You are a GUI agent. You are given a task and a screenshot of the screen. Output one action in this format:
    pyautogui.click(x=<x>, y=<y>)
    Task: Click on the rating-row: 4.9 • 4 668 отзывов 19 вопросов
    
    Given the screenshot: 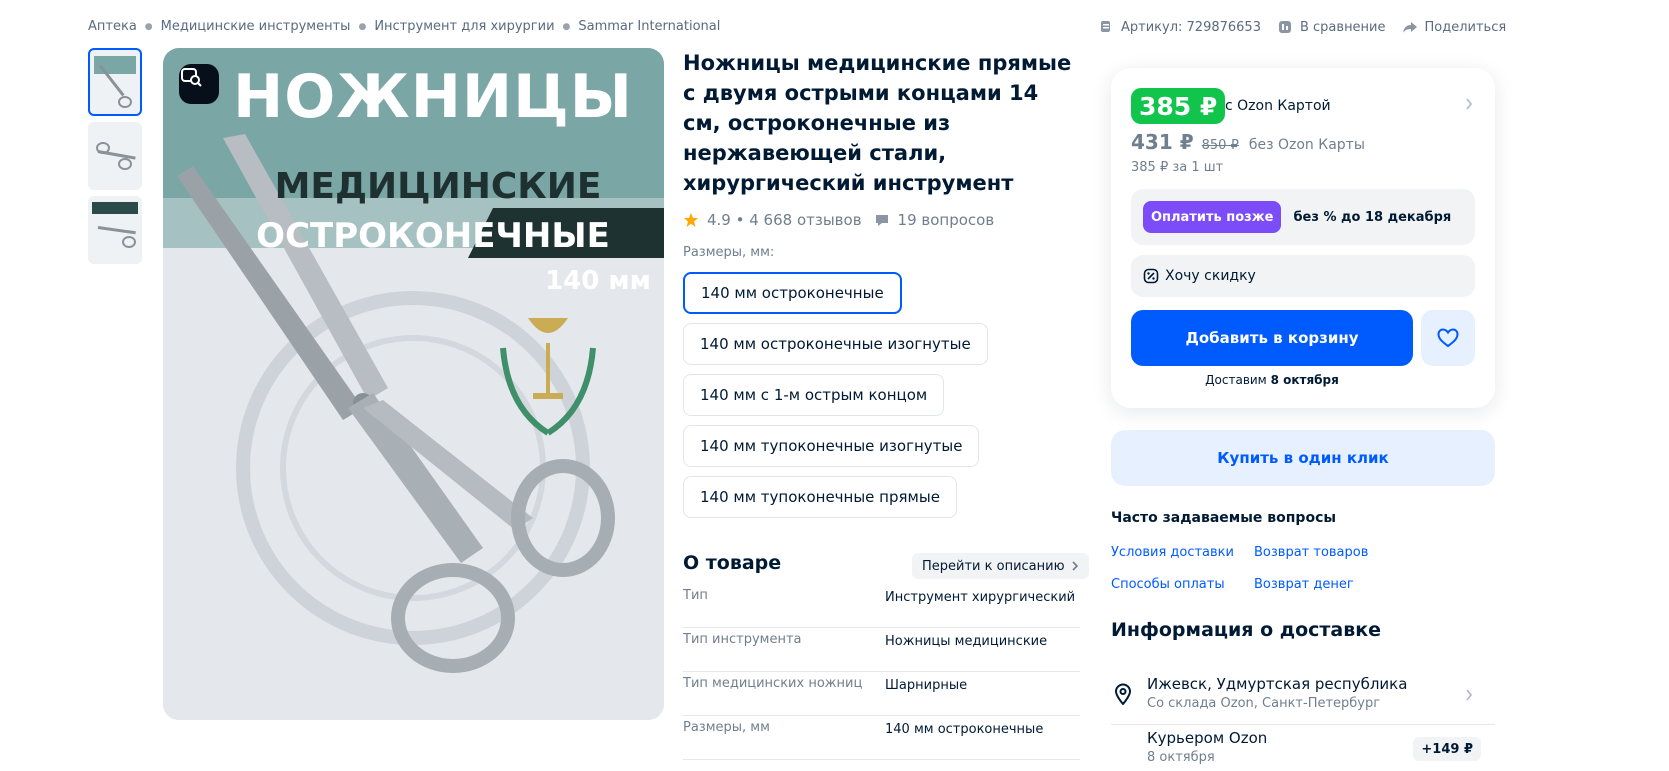 What is the action you would take?
    pyautogui.click(x=838, y=220)
    